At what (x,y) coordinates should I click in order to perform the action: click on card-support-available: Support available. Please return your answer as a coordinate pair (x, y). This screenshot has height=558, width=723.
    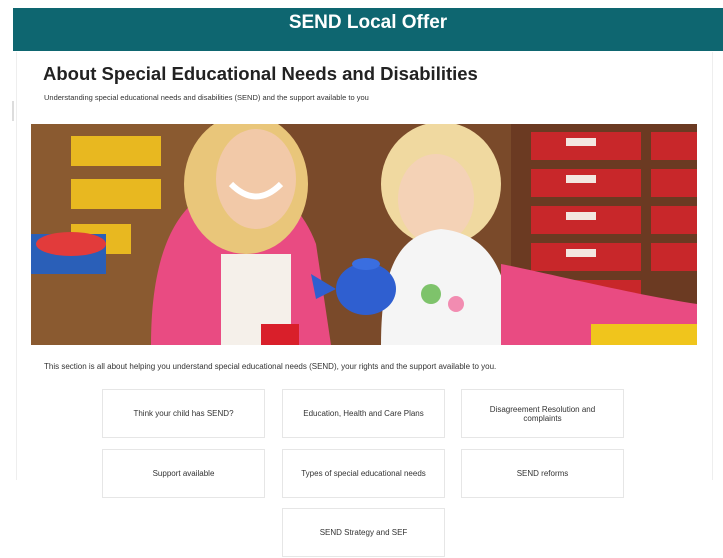
    Looking at the image, I should click on (183, 473).